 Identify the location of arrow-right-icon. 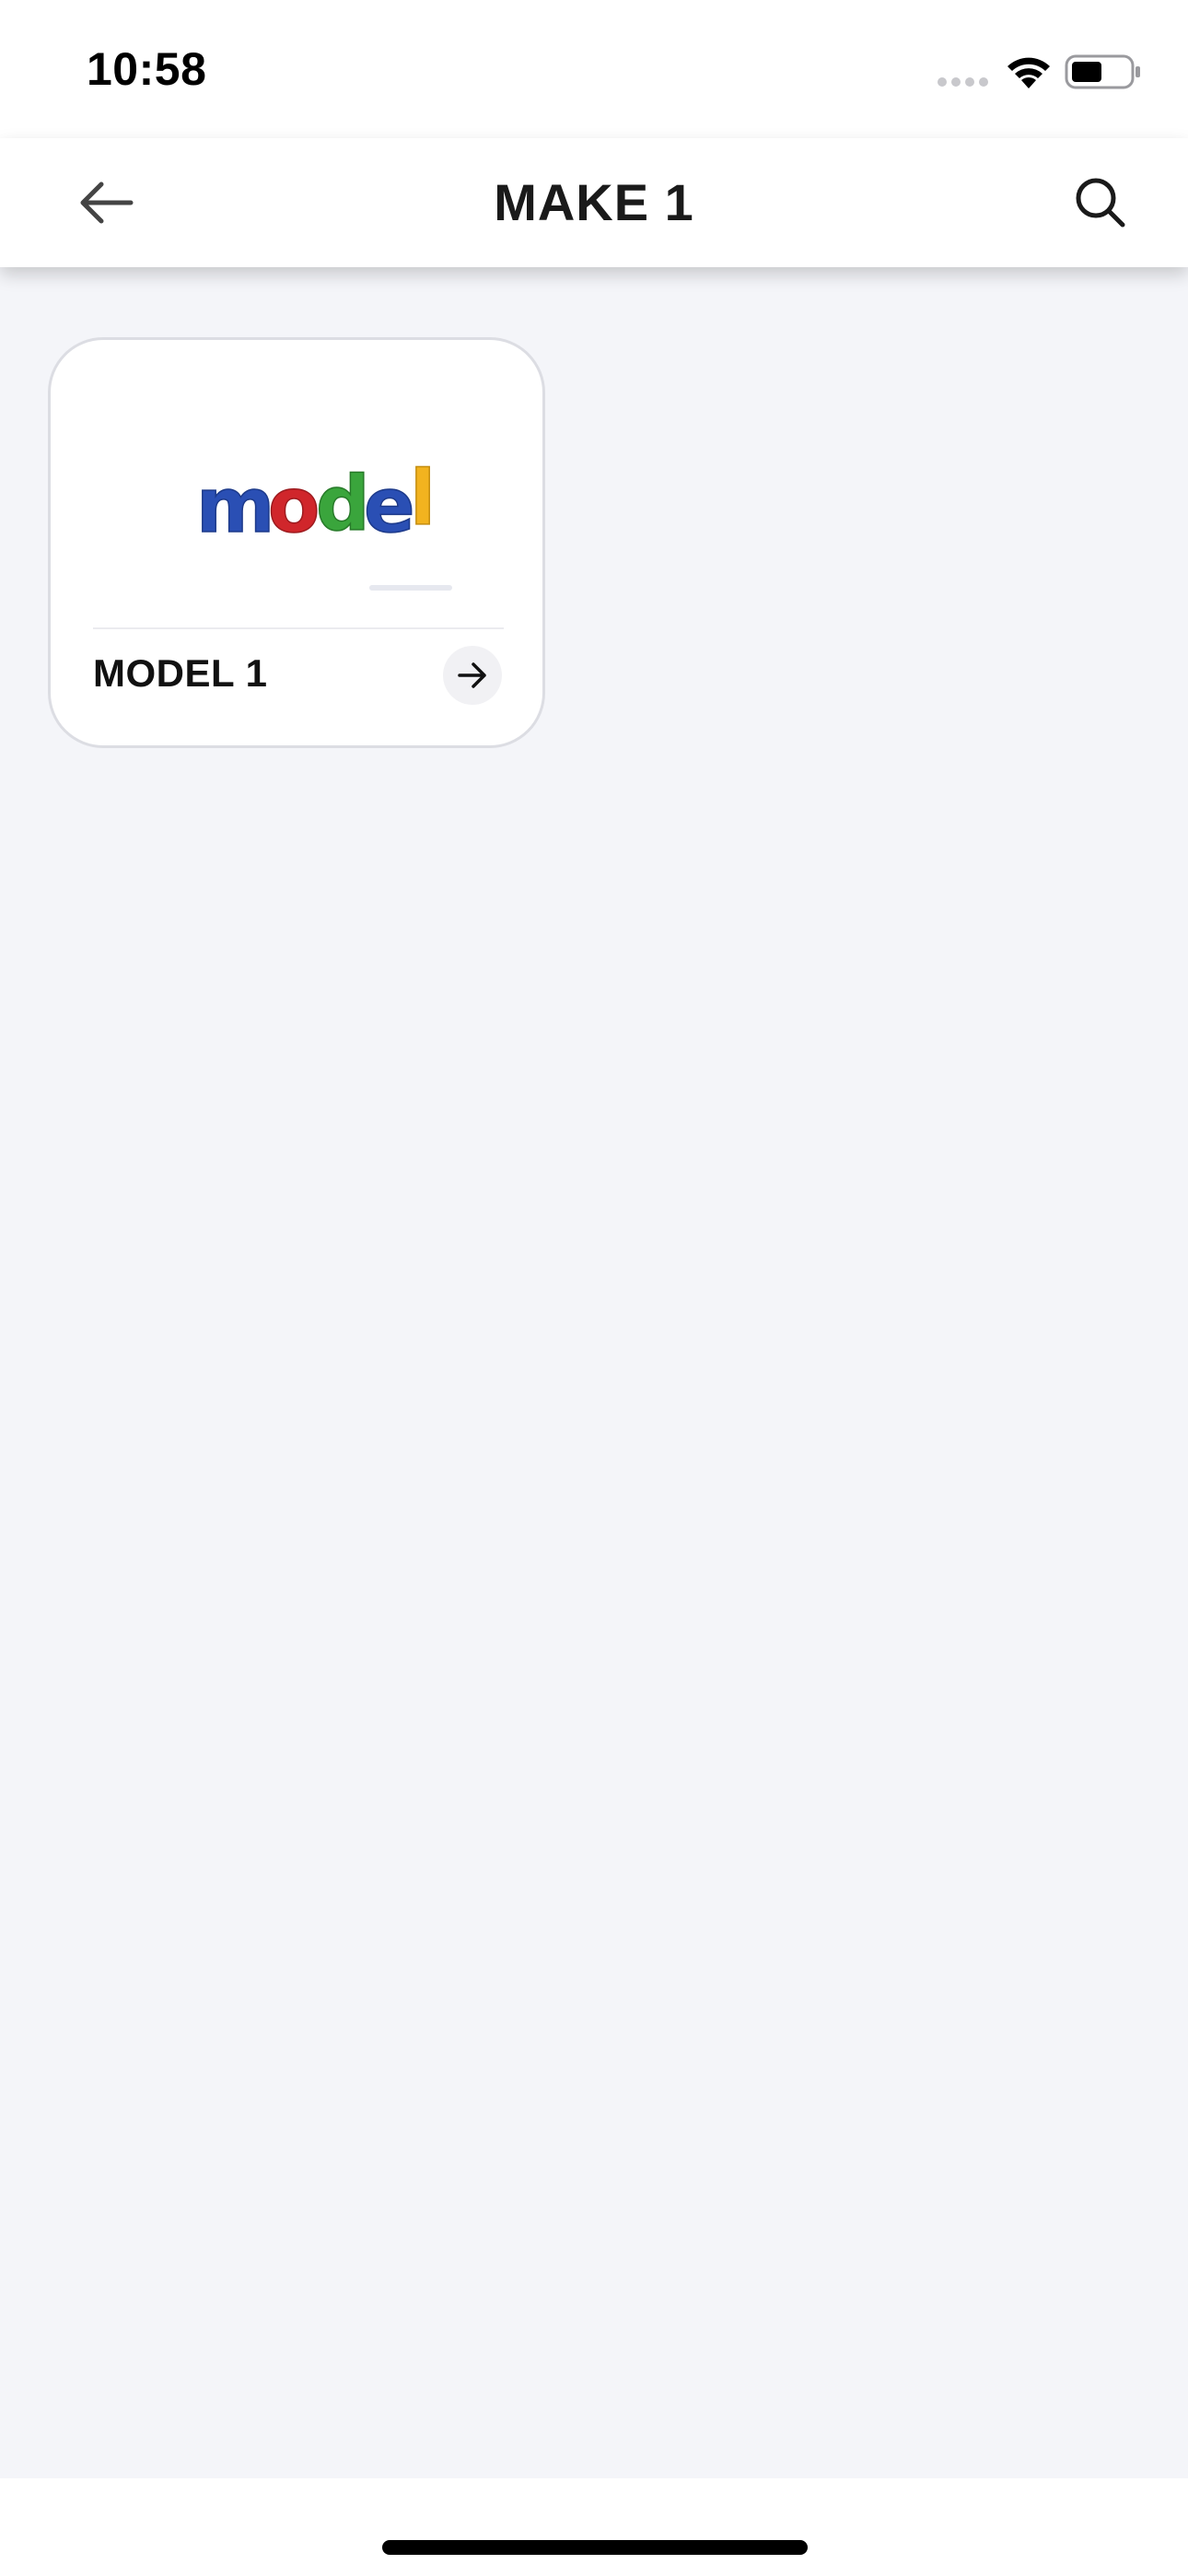
(472, 675).